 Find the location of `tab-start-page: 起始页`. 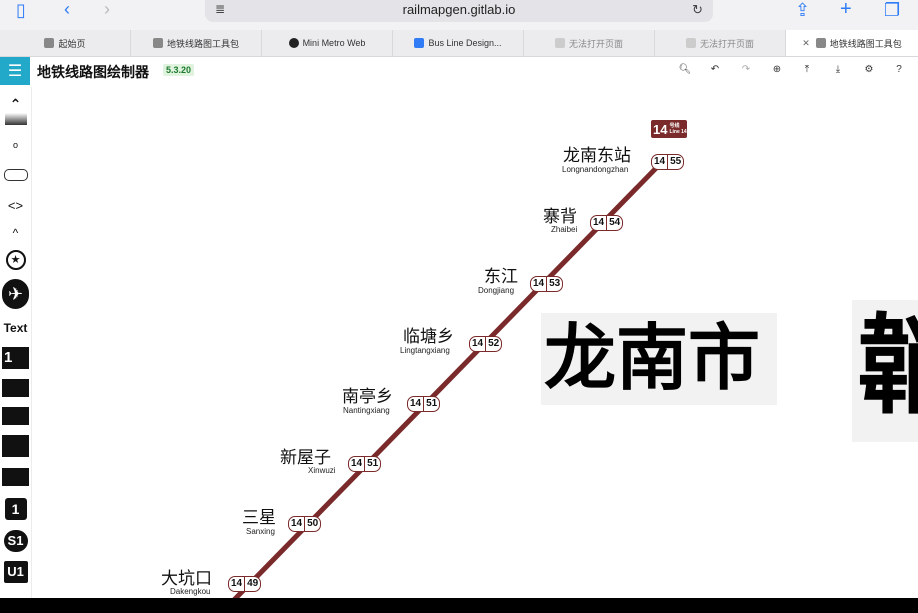

tab-start-page: 起始页 is located at coordinates (65, 43).